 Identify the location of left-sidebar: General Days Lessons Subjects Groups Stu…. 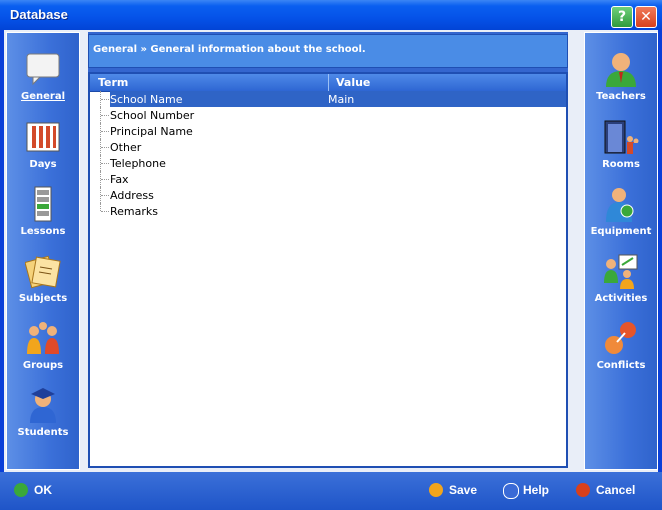
(43, 251).